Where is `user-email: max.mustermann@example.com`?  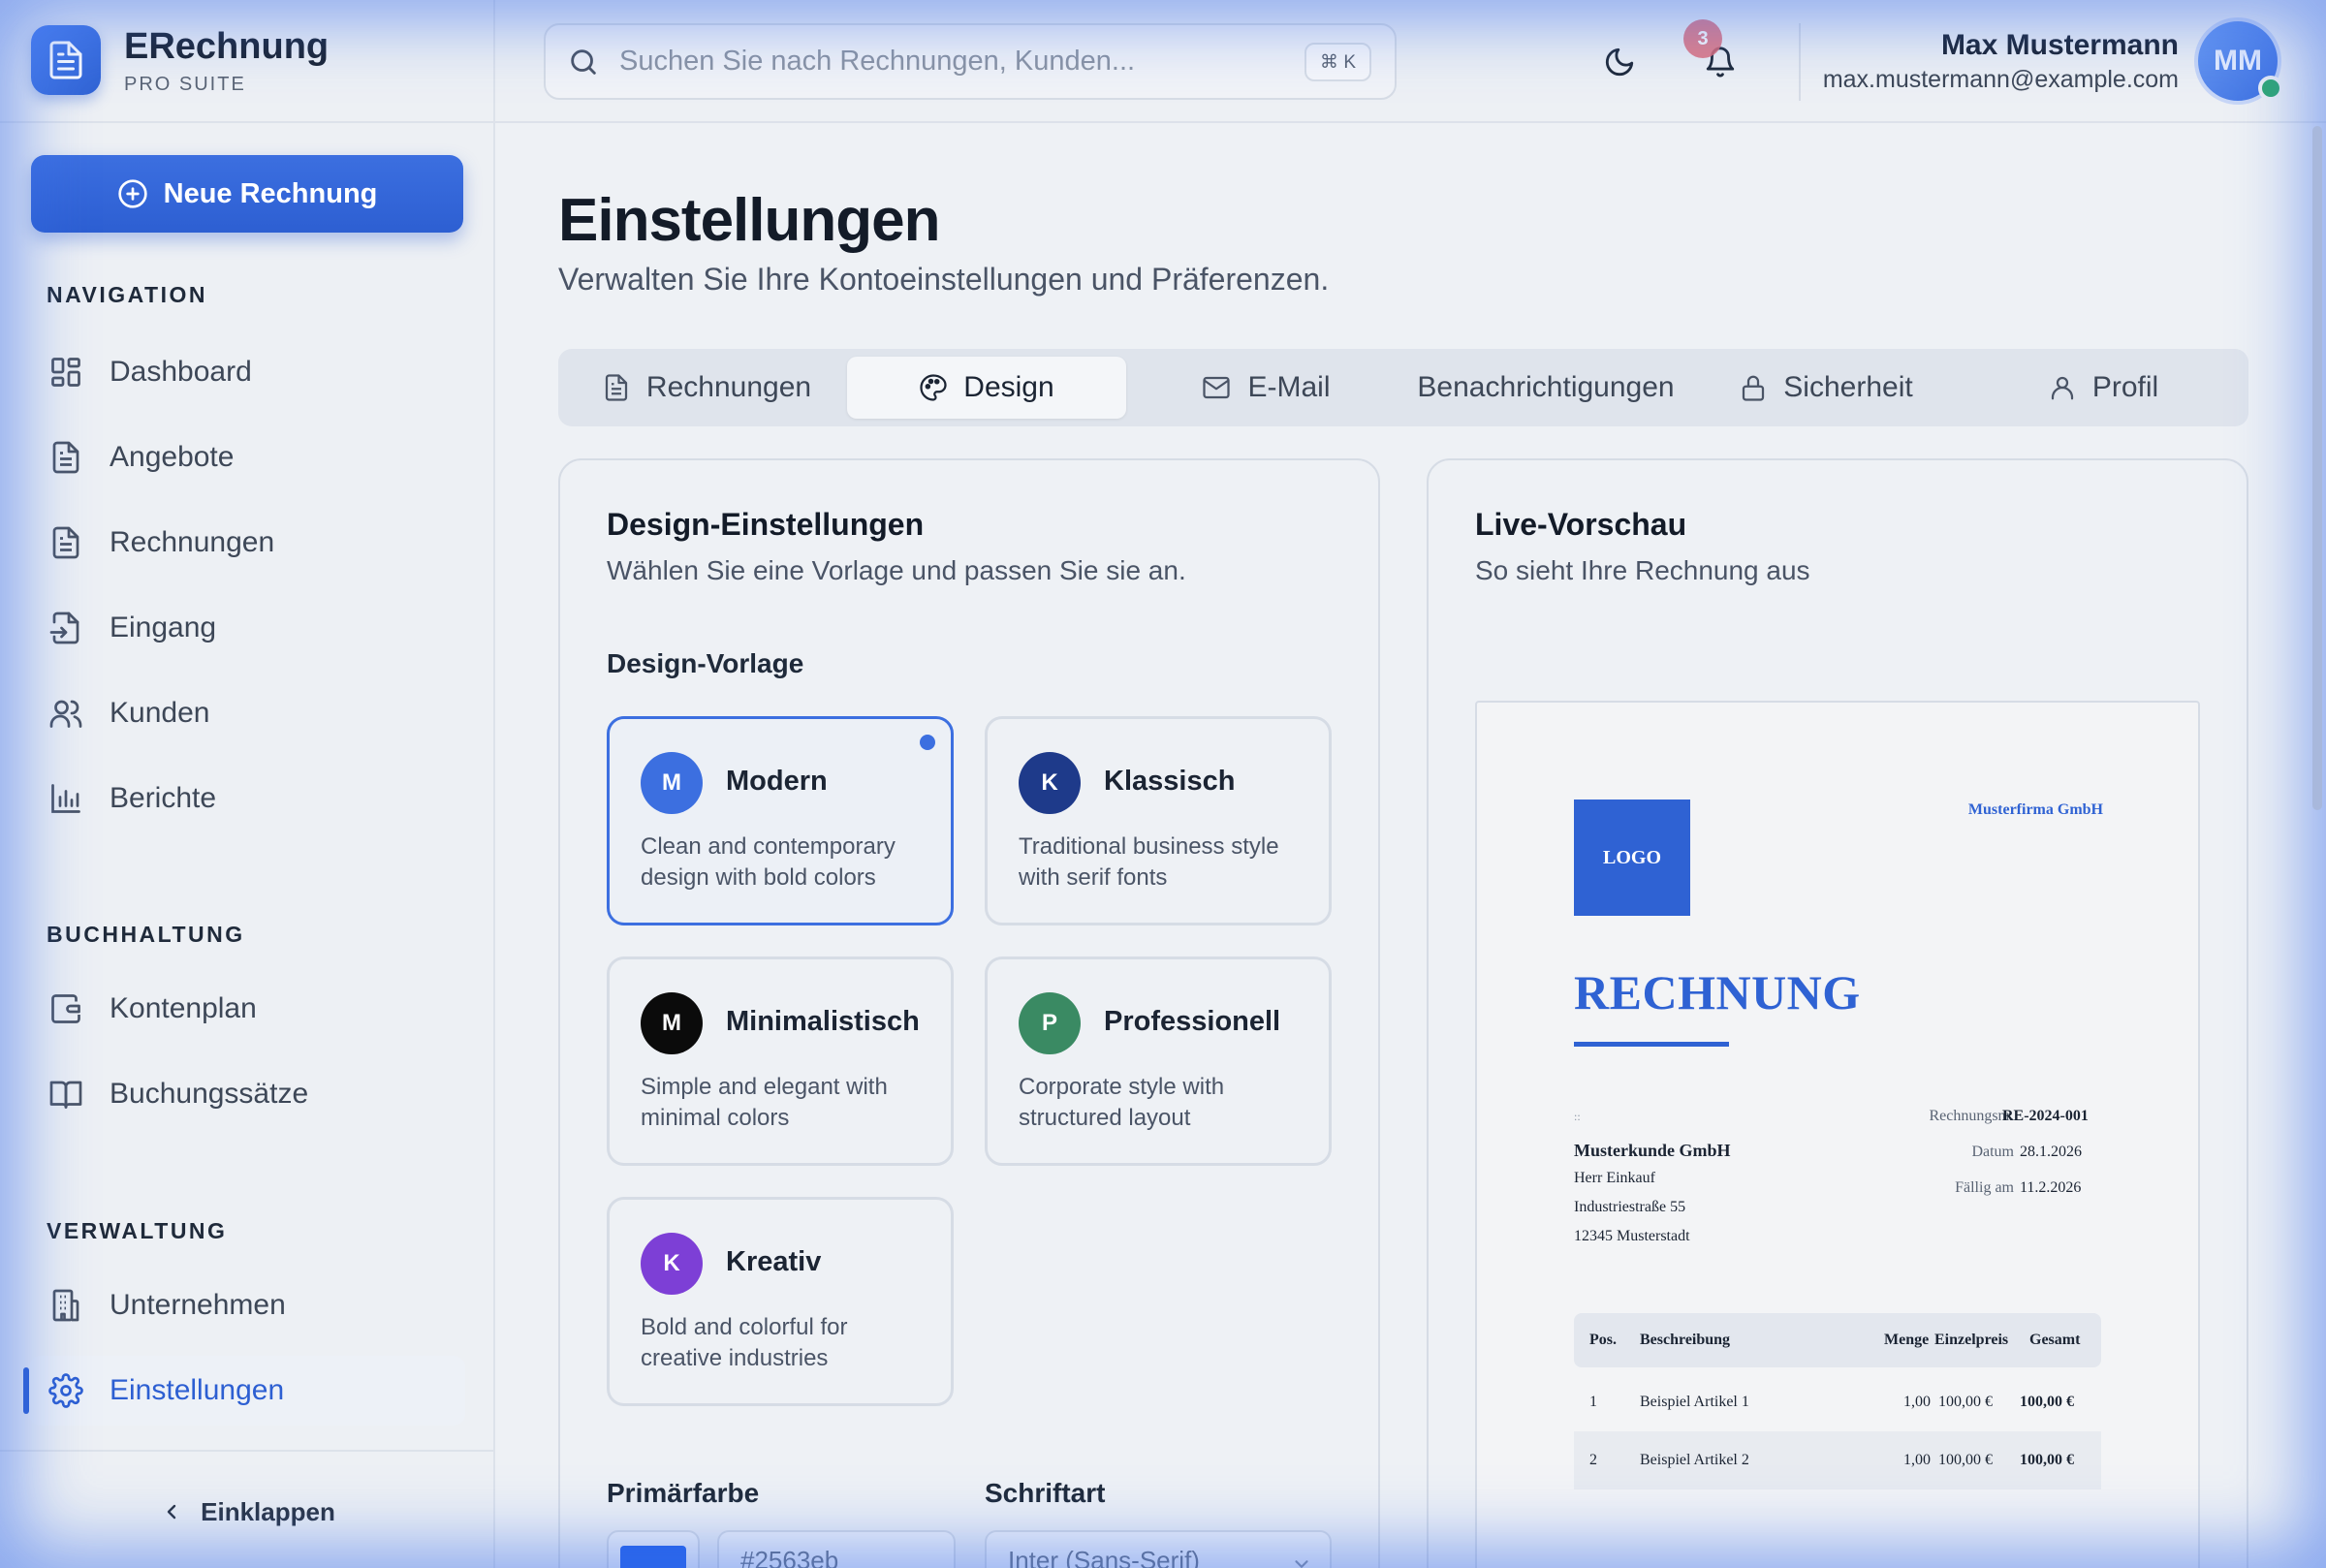
user-email: max.mustermann@example.com is located at coordinates (2000, 79).